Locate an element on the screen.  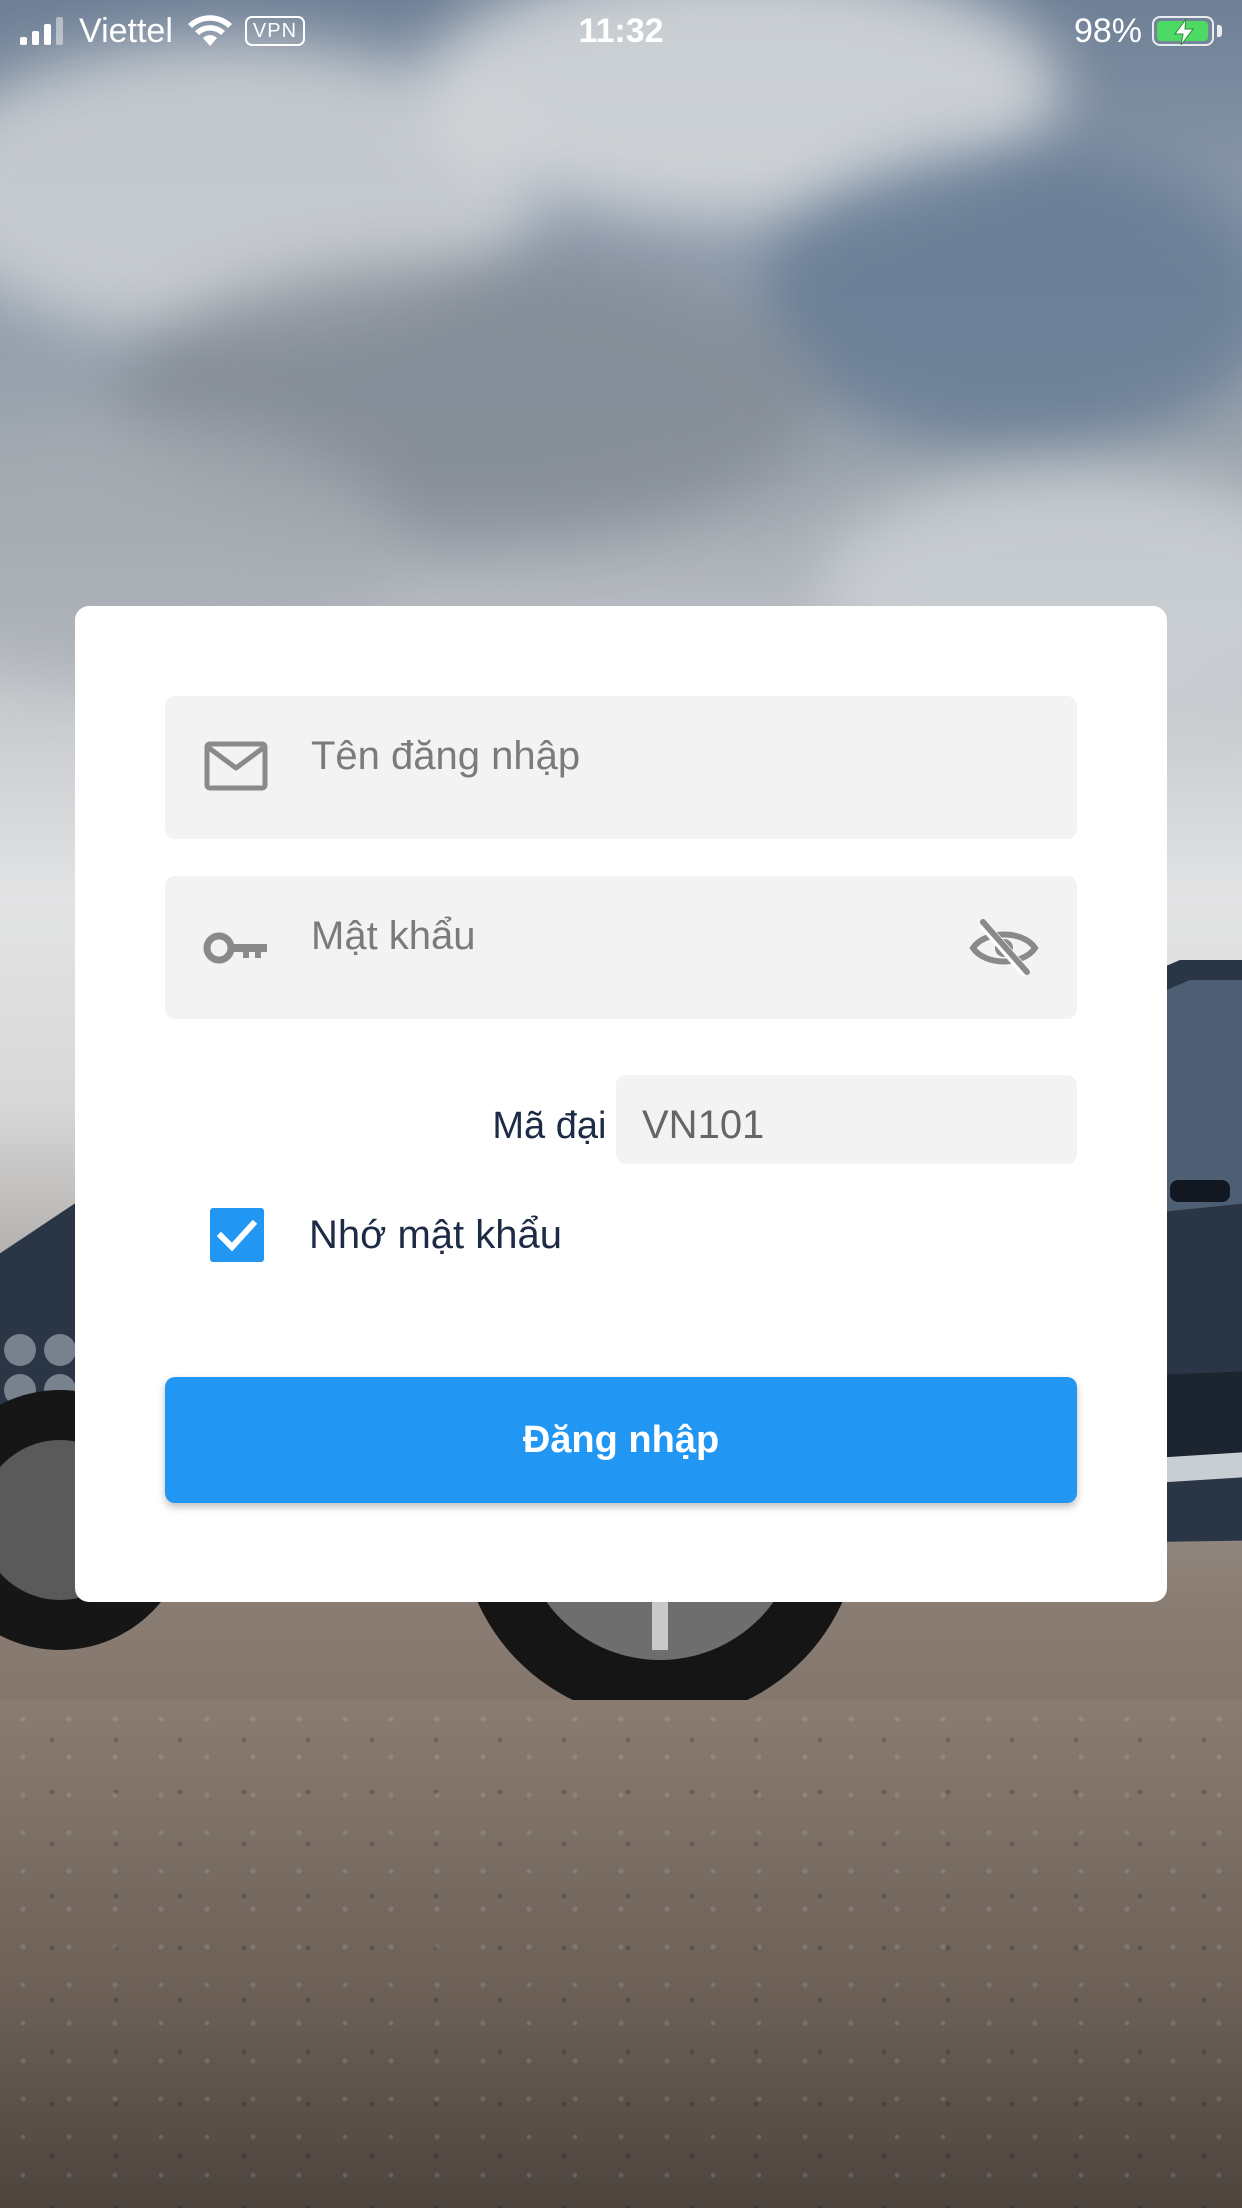
password-field is located at coordinates (621, 947).